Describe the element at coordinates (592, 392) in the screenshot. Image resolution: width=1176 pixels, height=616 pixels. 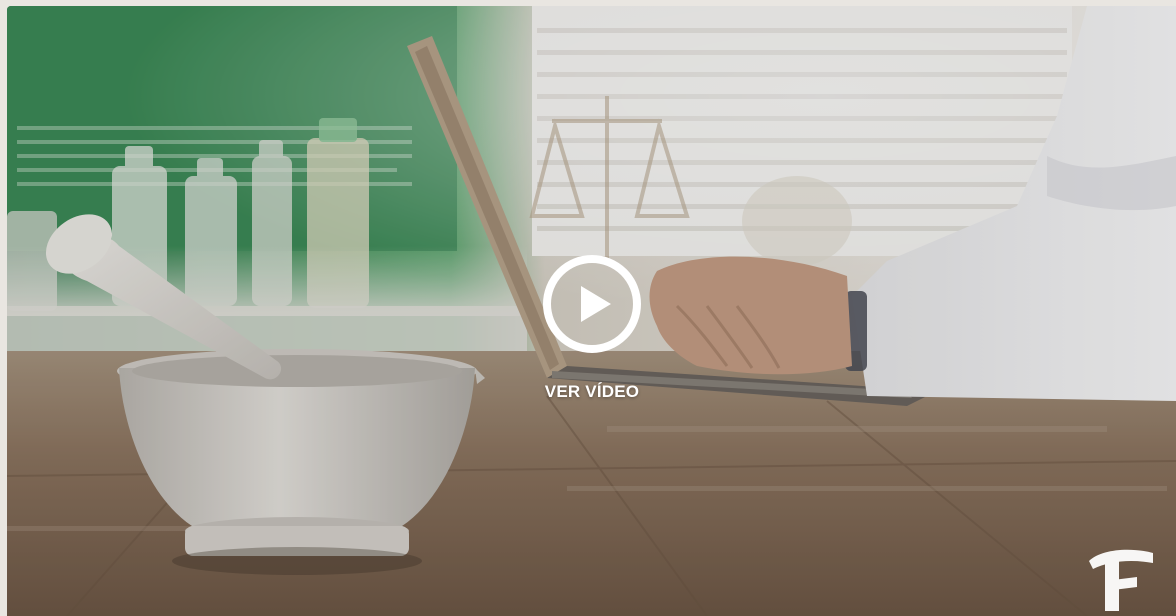
I see `play-video-label: VER VÍDEO` at that location.